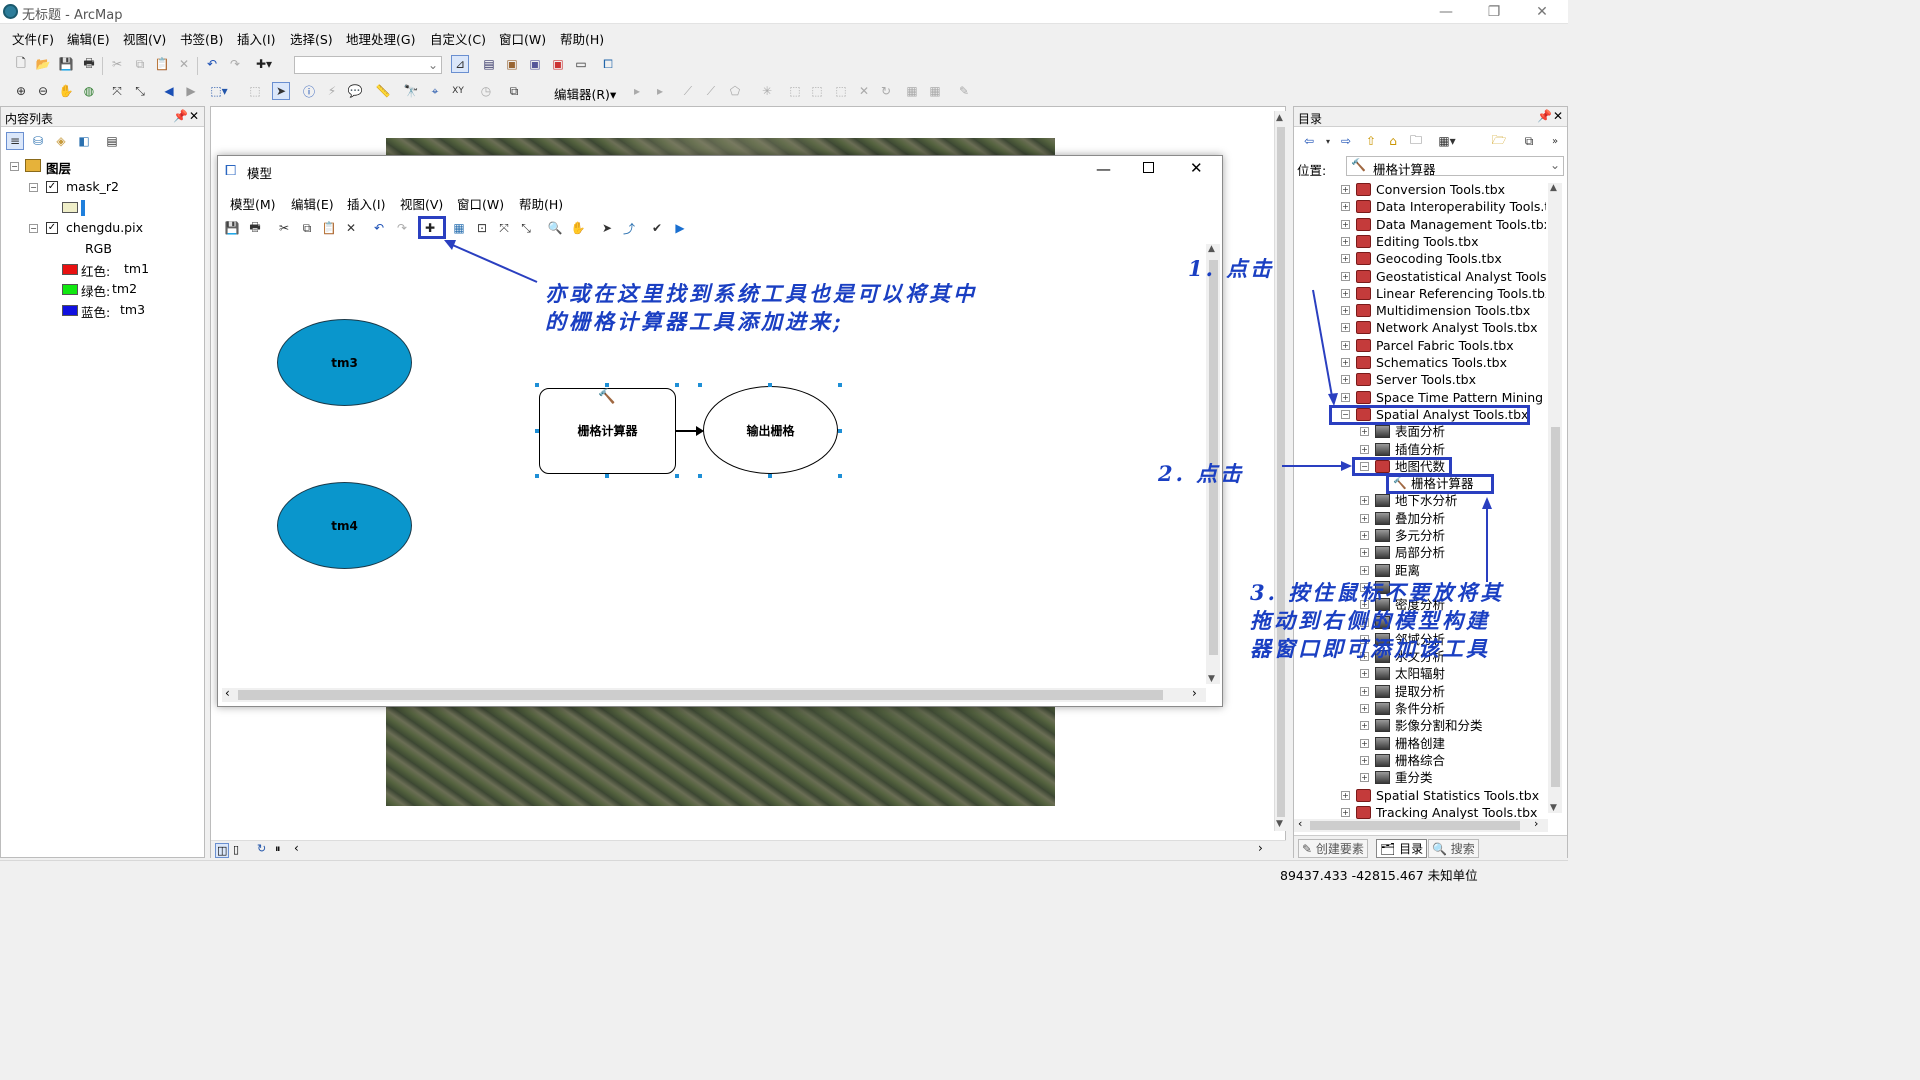 The width and height of the screenshot is (1920, 1080). What do you see at coordinates (1201, 473) in the screenshot?
I see `annotation-step-2: 2. 点击` at bounding box center [1201, 473].